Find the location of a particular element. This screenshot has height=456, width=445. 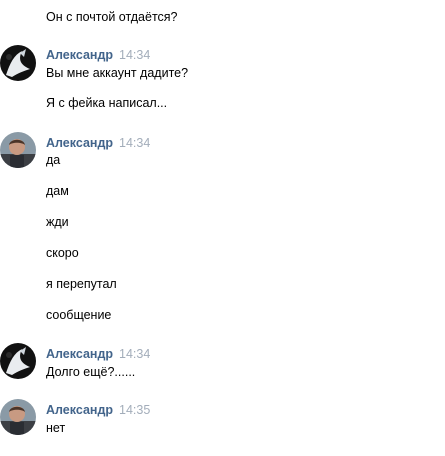

message-text: дам is located at coordinates (57, 191).